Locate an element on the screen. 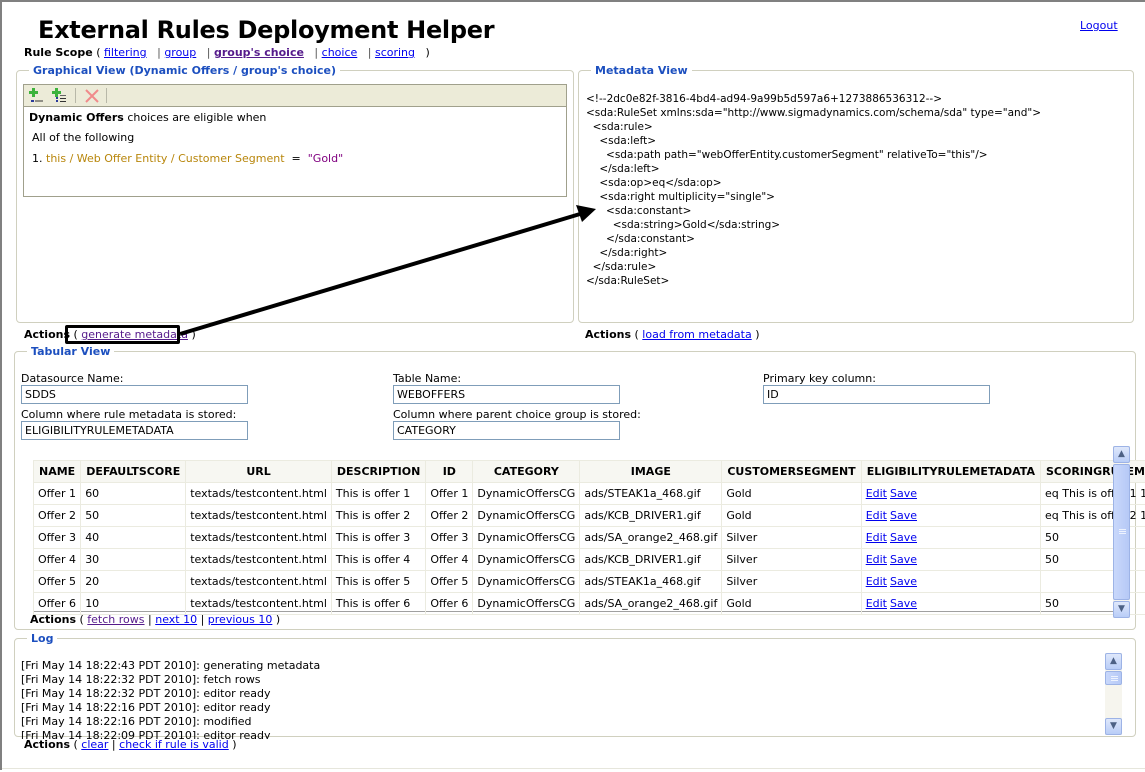  condition-operator: = is located at coordinates (296, 158).